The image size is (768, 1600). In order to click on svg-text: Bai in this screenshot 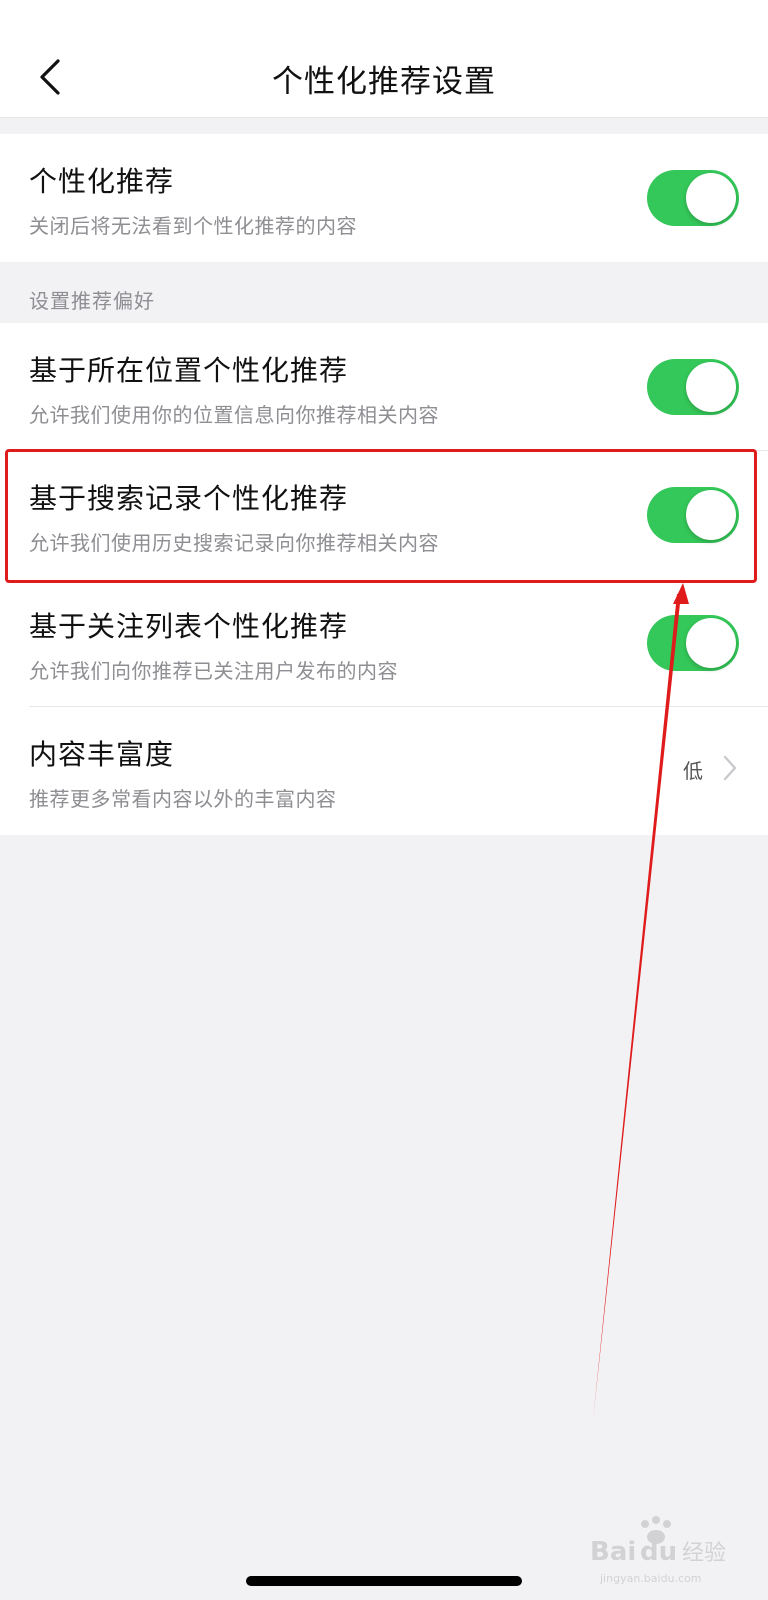, I will do `click(613, 1552)`.